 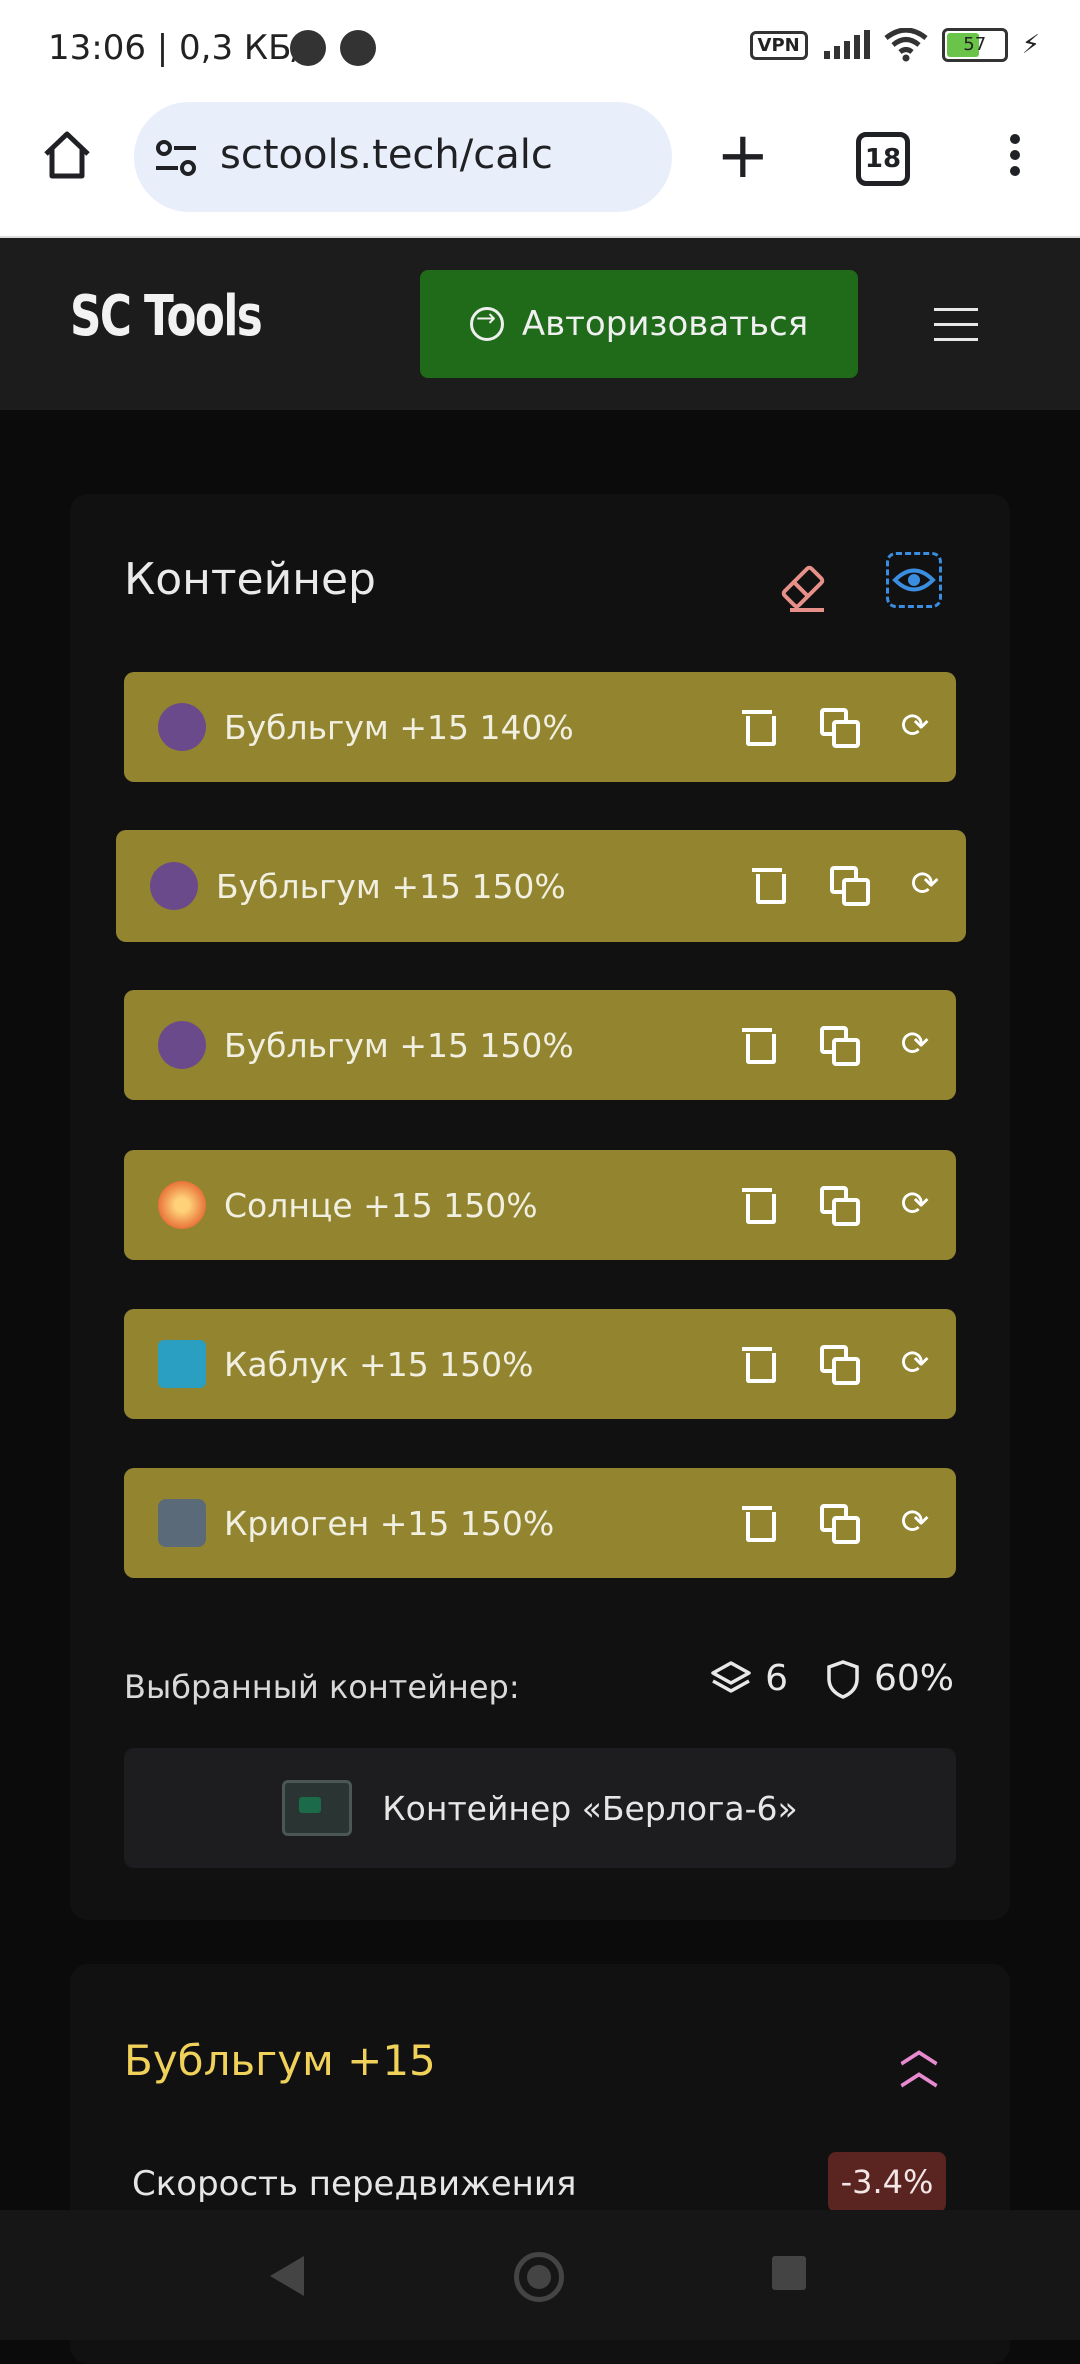 I want to click on login-icon, so click(x=486, y=322).